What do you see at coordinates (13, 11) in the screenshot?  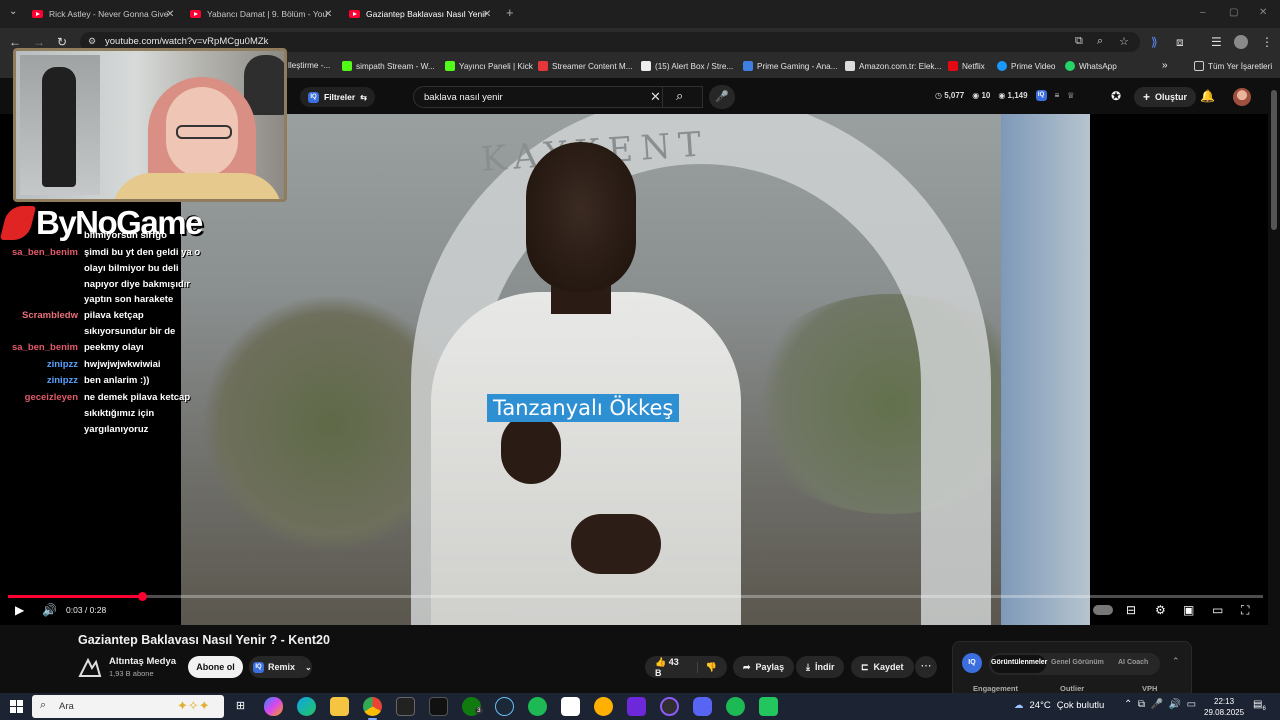 I see `tab-list-chevron-icon: ⌄` at bounding box center [13, 11].